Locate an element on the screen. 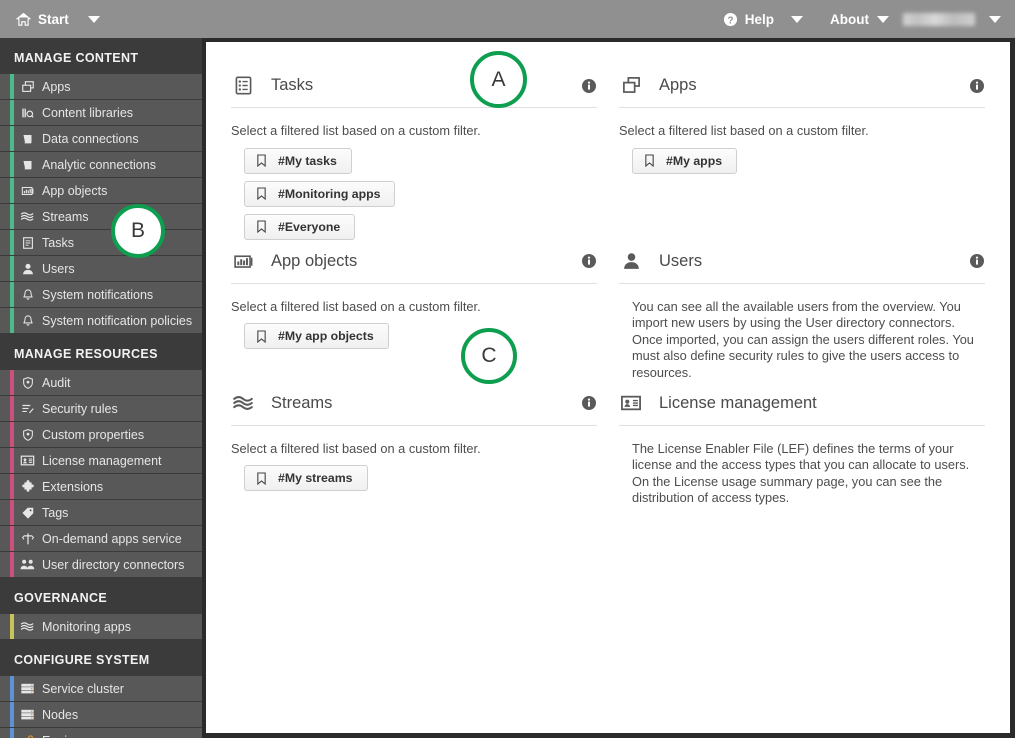 This screenshot has height=738, width=1015. filter-chip-my-streams: #My streams is located at coordinates (306, 478).